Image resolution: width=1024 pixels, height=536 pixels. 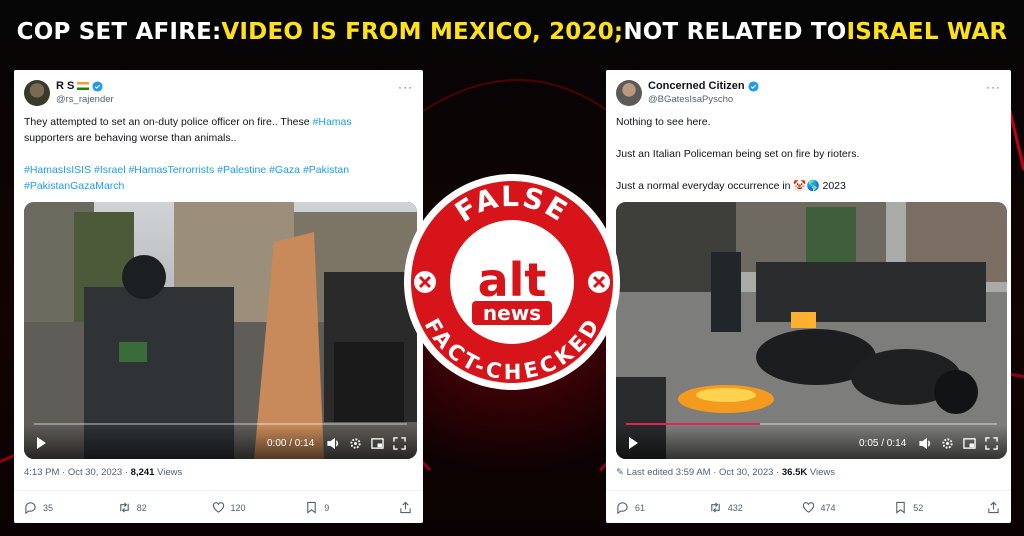 I want to click on reply-count: 61, so click(x=640, y=507).